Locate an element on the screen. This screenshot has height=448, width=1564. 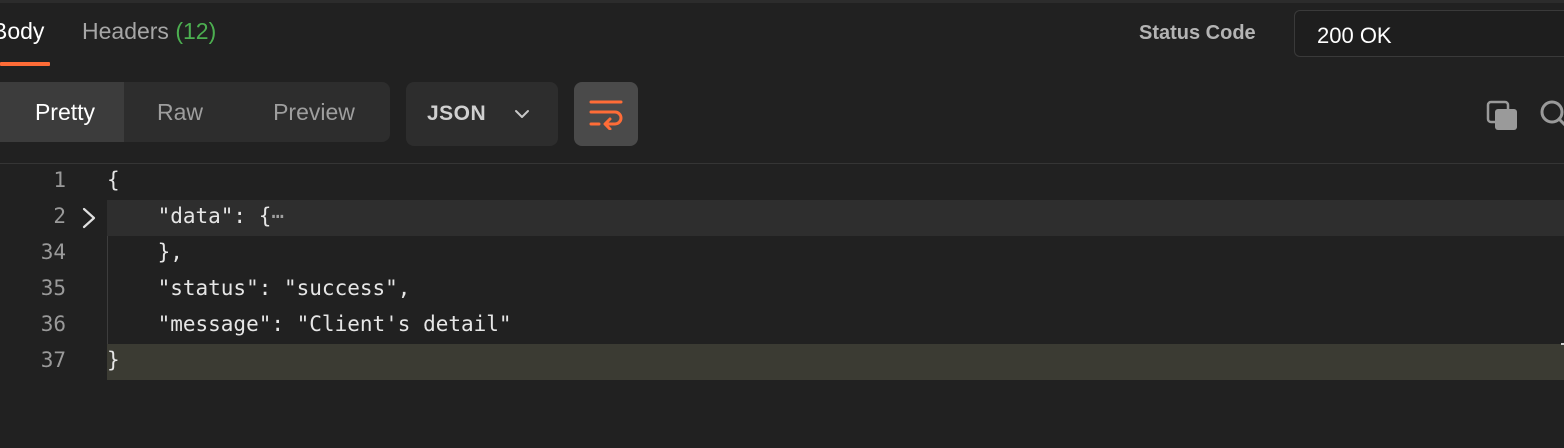
code-line: 35 "status": "success", is located at coordinates (782, 290).